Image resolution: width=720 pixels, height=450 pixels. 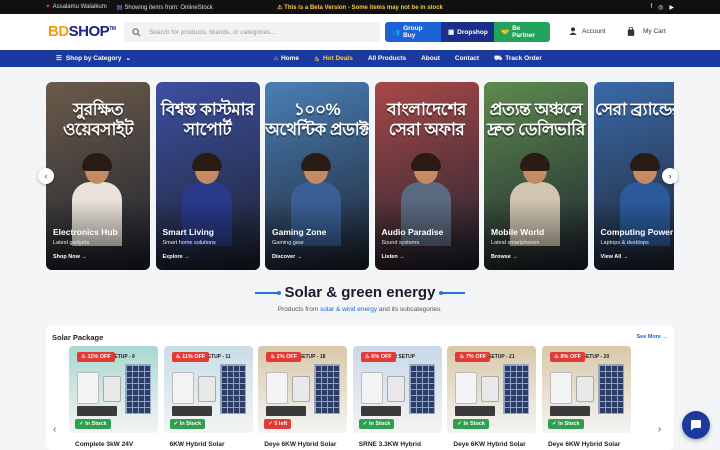 What do you see at coordinates (397, 389) in the screenshot?
I see `product-image: SOLAR SETUP ♨ 6% OFF ✓ In Stock` at bounding box center [397, 389].